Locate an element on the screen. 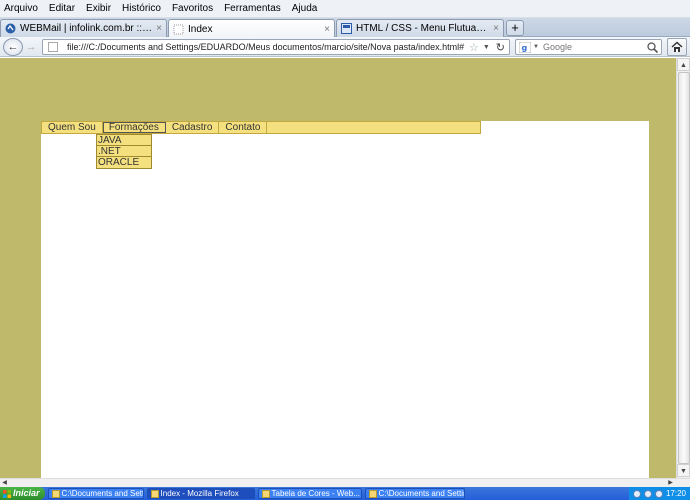 This screenshot has height=500, width=690. menu-ajuda: Ajuda is located at coordinates (305, 8).